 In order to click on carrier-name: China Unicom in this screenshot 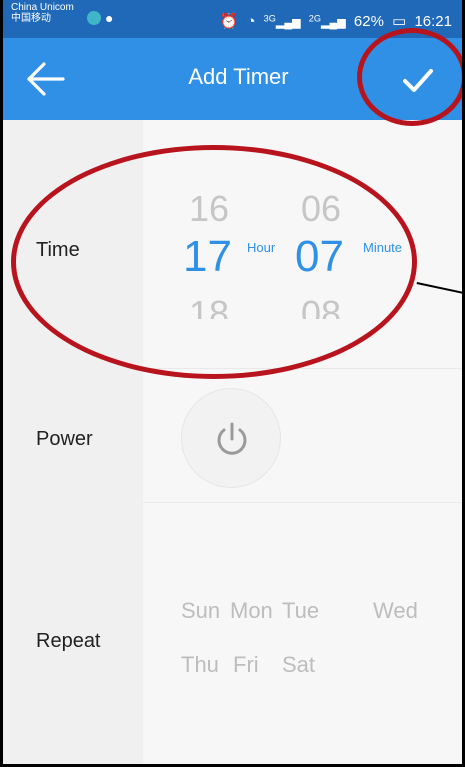, I will do `click(42, 7)`.